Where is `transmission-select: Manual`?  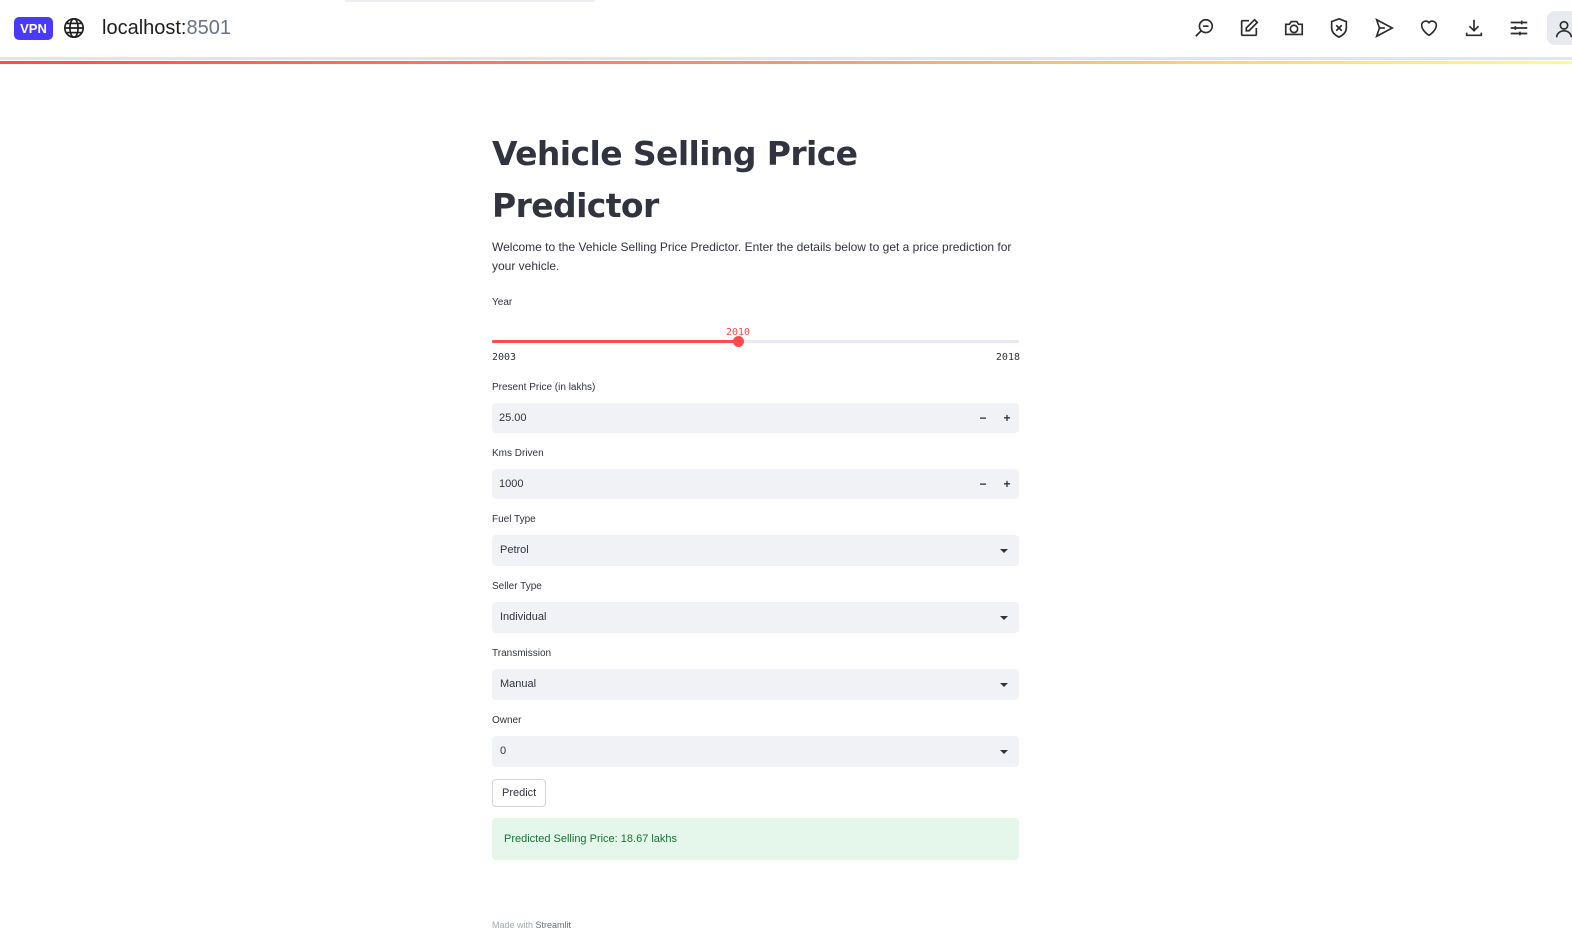
transmission-select: Manual is located at coordinates (755, 684).